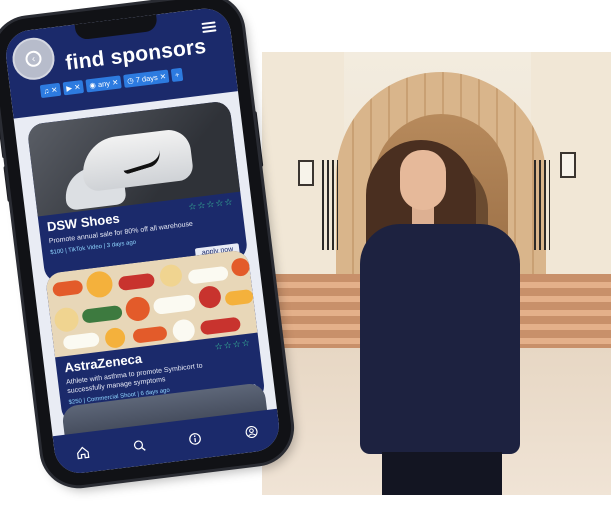 This screenshot has width=611, height=514. I want to click on filter-chip-video: ▶ ✕, so click(74, 87).